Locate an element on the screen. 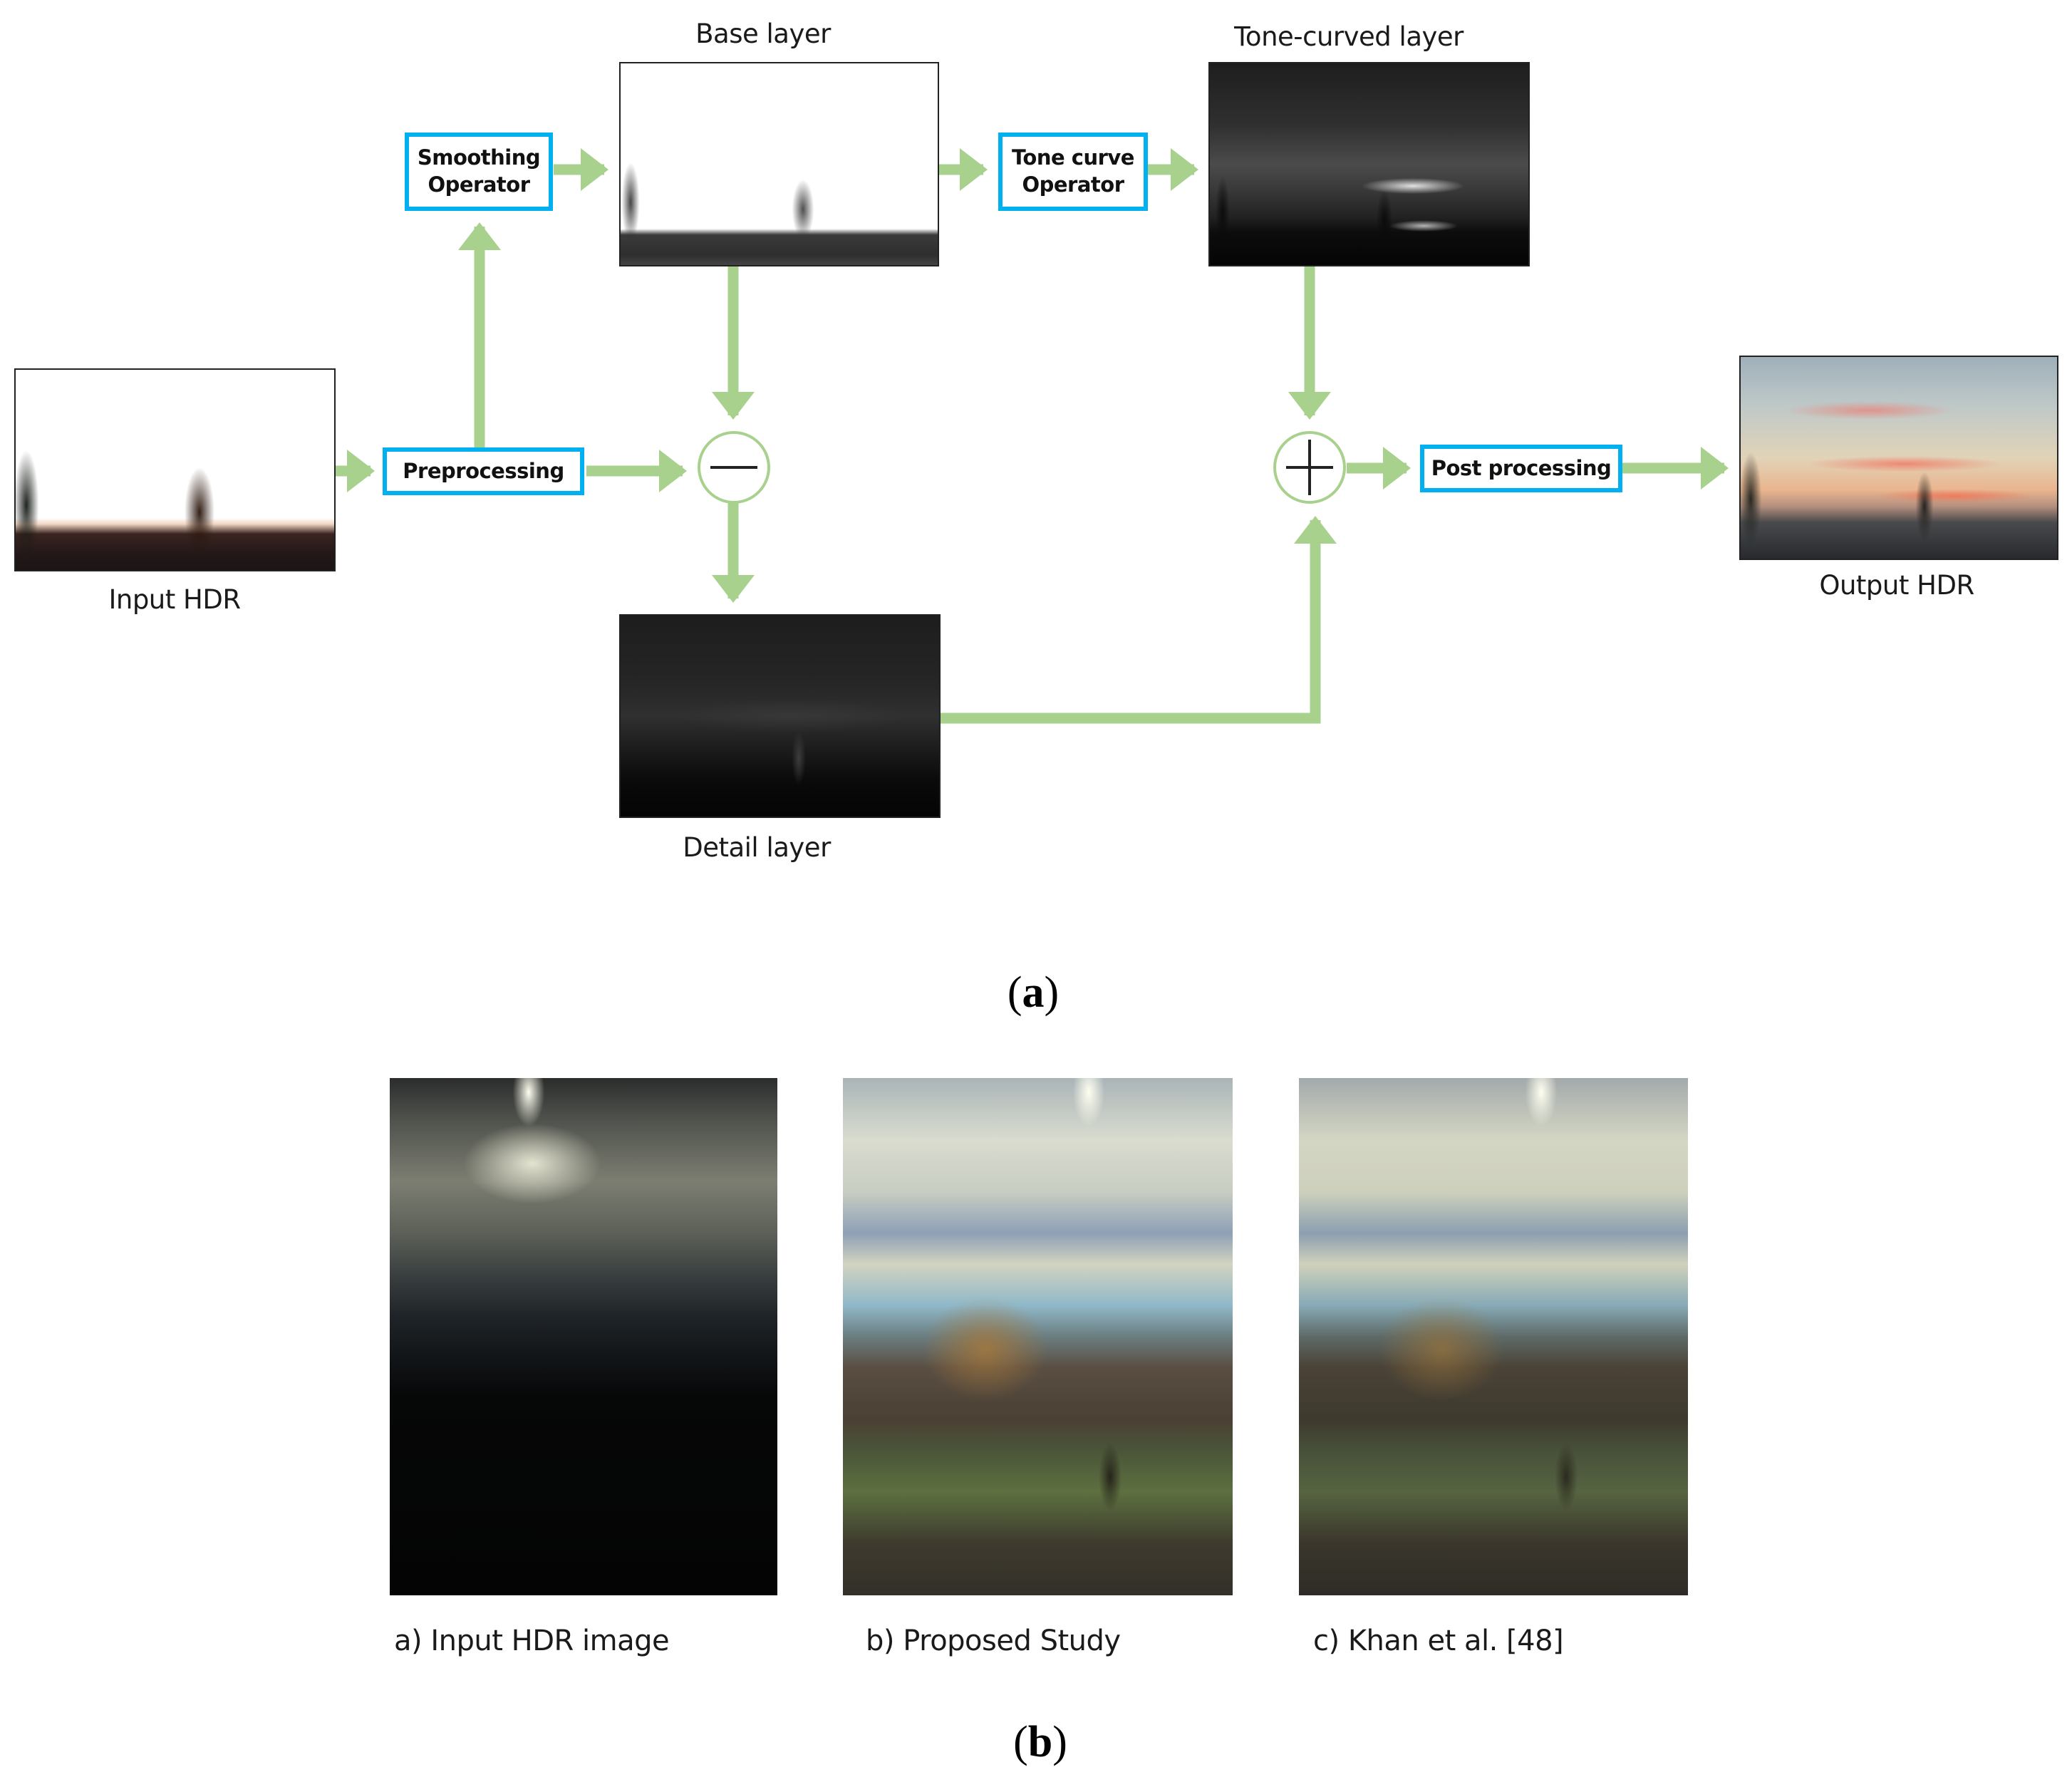 This screenshot has width=2072, height=1787. figure-a-letter: a is located at coordinates (1033, 993).